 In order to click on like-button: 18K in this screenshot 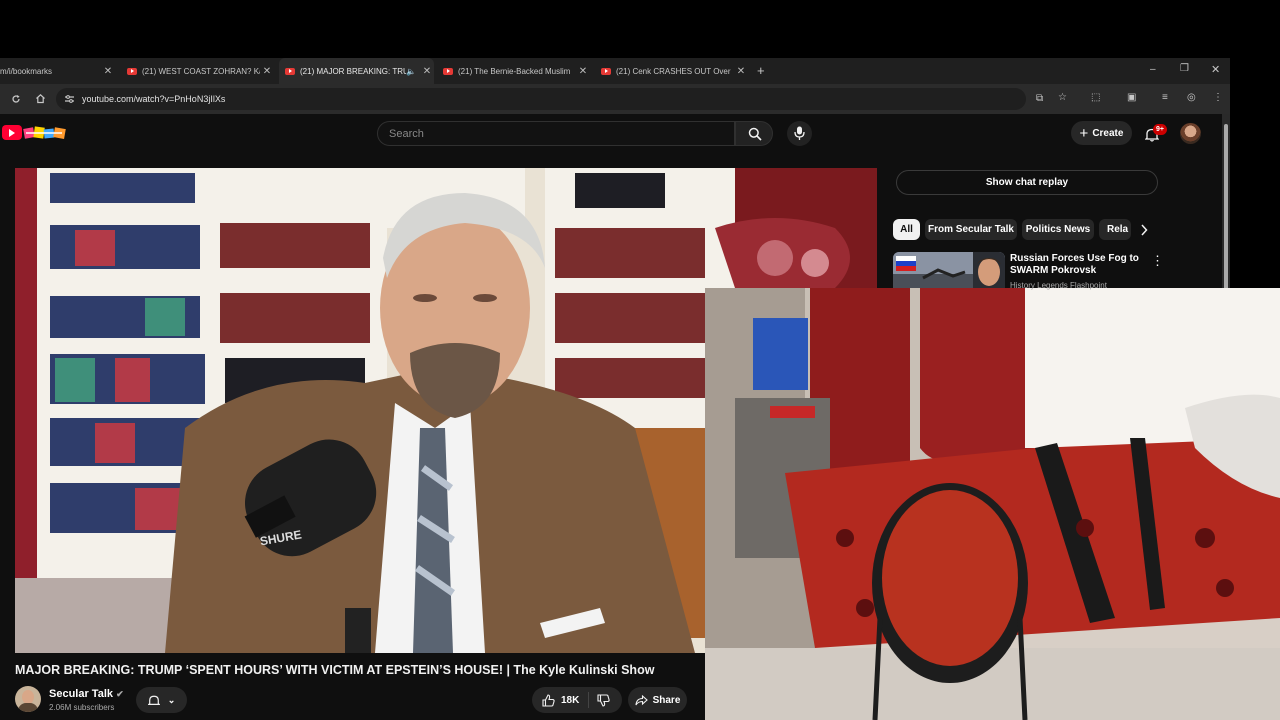, I will do `click(560, 700)`.